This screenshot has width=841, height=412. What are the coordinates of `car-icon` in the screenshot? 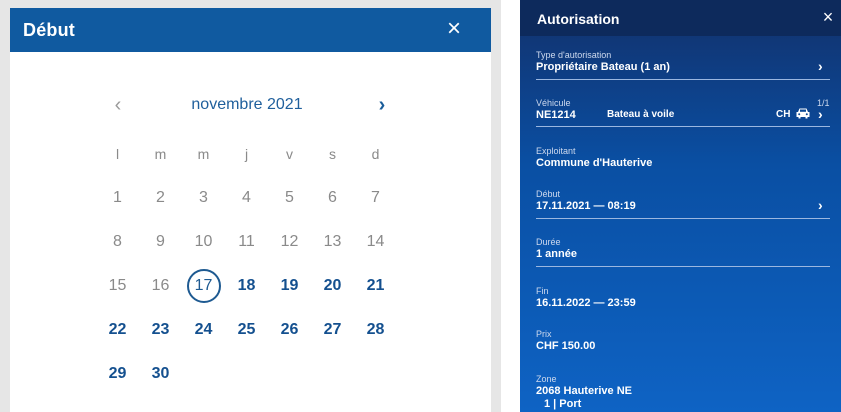 It's located at (803, 113).